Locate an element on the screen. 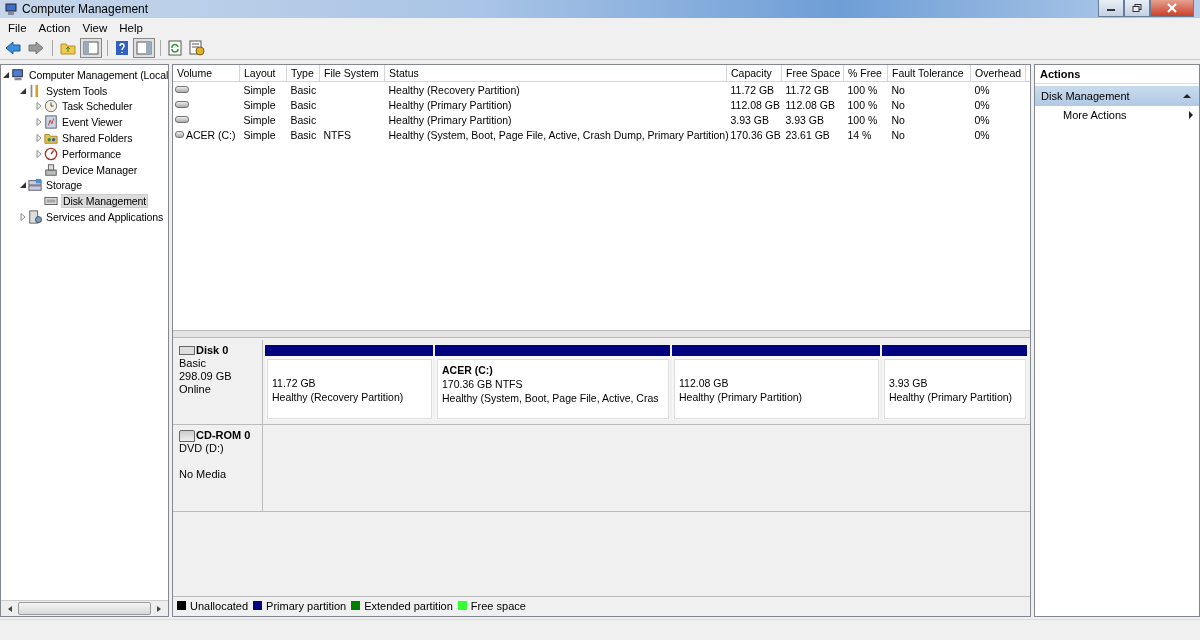  partition-block: 3.93 GB Healthy (Primary Partition) is located at coordinates (954, 382).